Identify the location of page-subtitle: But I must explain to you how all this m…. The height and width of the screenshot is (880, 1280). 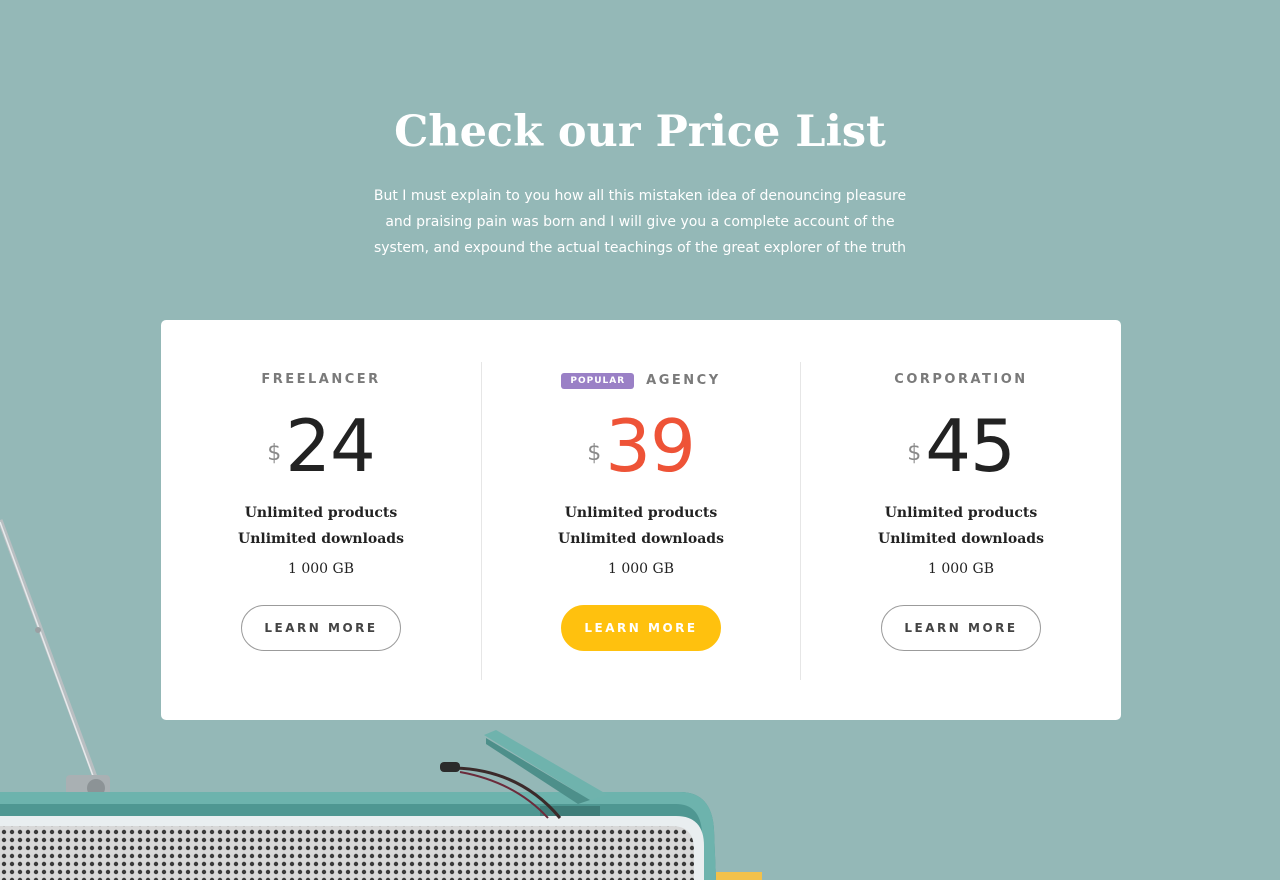
(640, 222).